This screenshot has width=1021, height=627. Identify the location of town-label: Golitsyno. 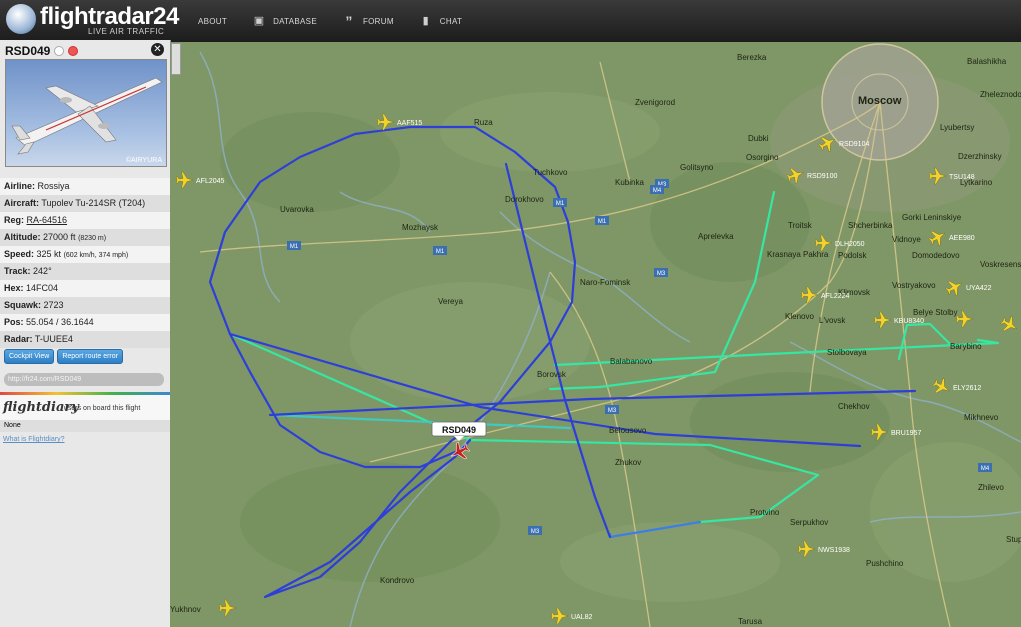
(697, 167).